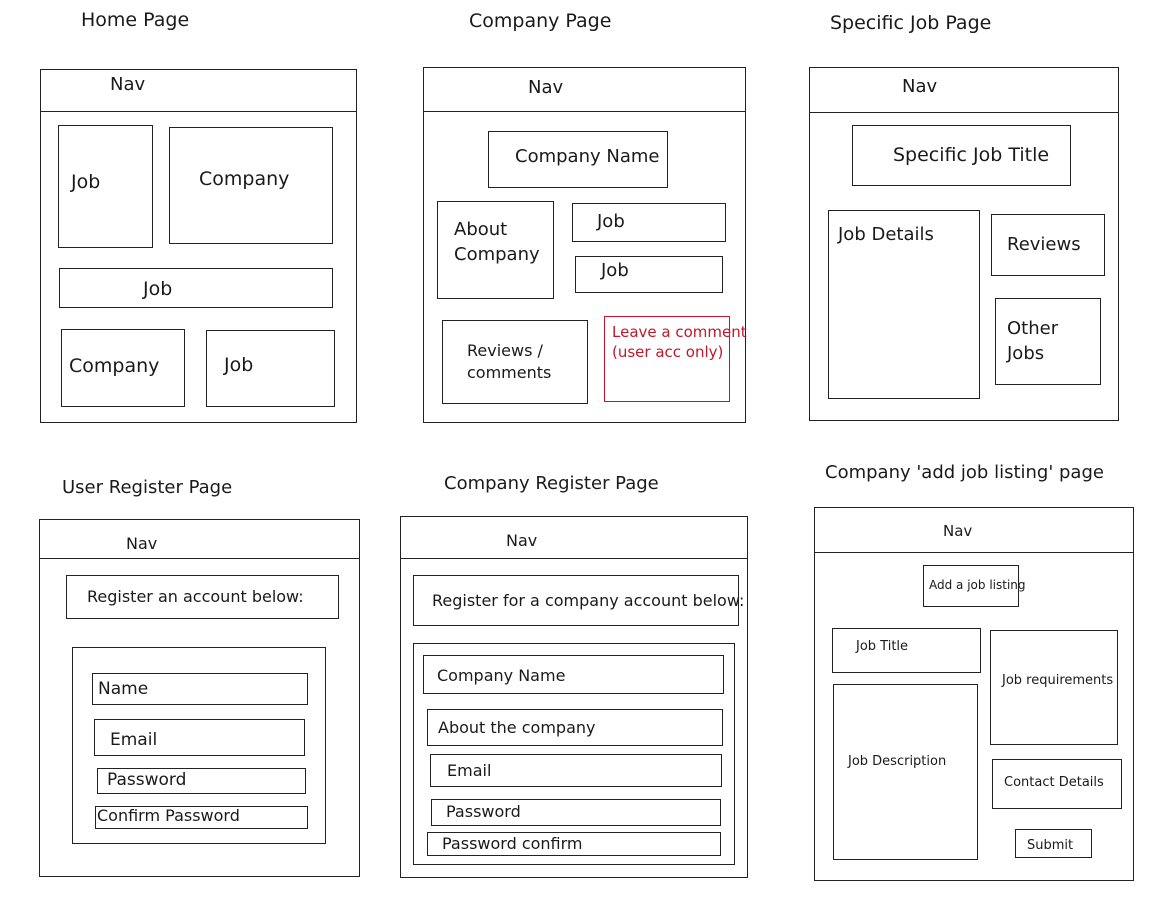 Image resolution: width=1172 pixels, height=912 pixels. What do you see at coordinates (515, 362) in the screenshot?
I see `reviews-comments-box` at bounding box center [515, 362].